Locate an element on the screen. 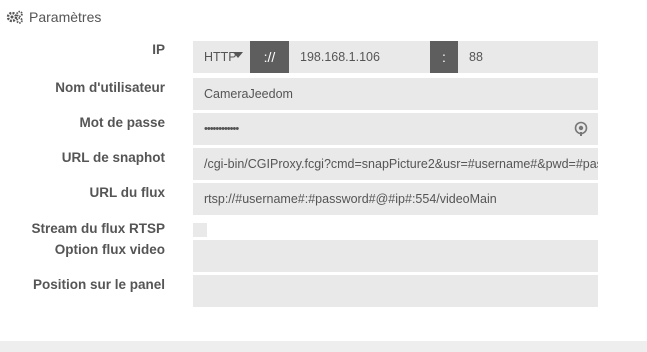 The width and height of the screenshot is (647, 352). video-option-input is located at coordinates (395, 256).